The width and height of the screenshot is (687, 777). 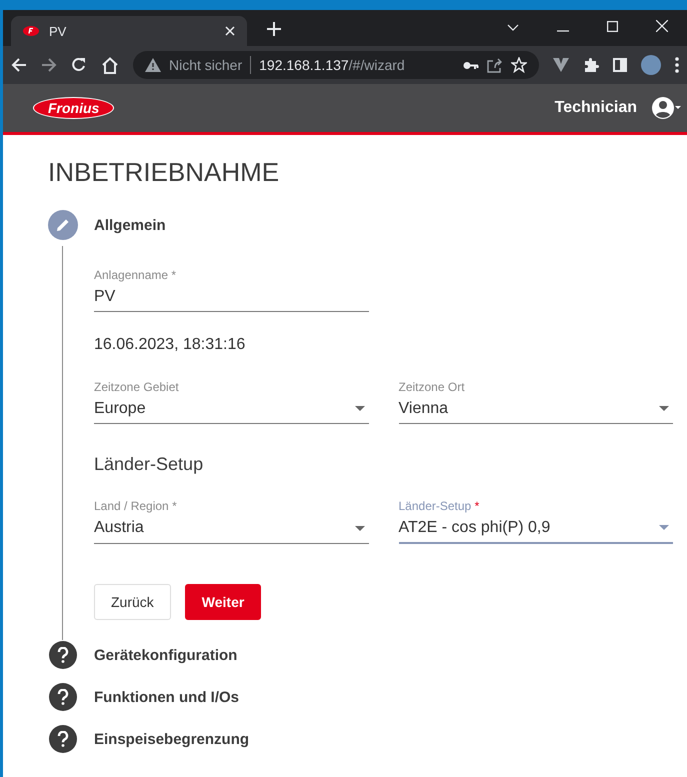 What do you see at coordinates (170, 345) in the screenshot?
I see `date-time: 16.06.2023, 18:31:16` at bounding box center [170, 345].